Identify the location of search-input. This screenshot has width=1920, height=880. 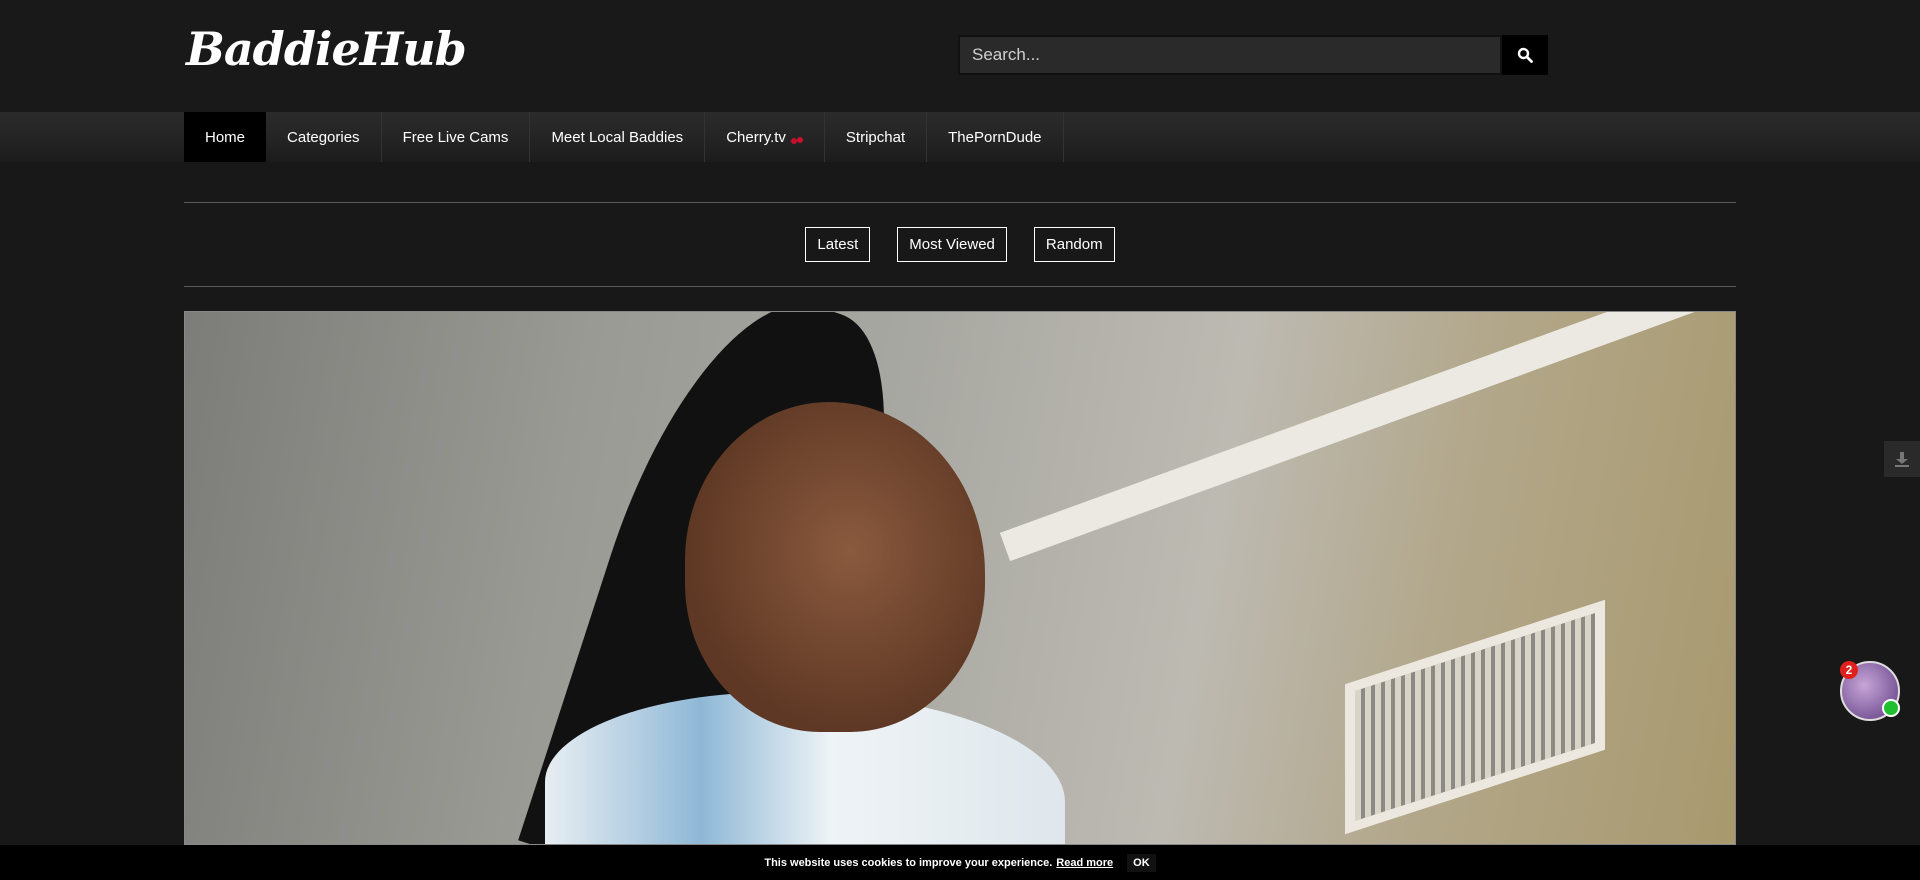
(1230, 55).